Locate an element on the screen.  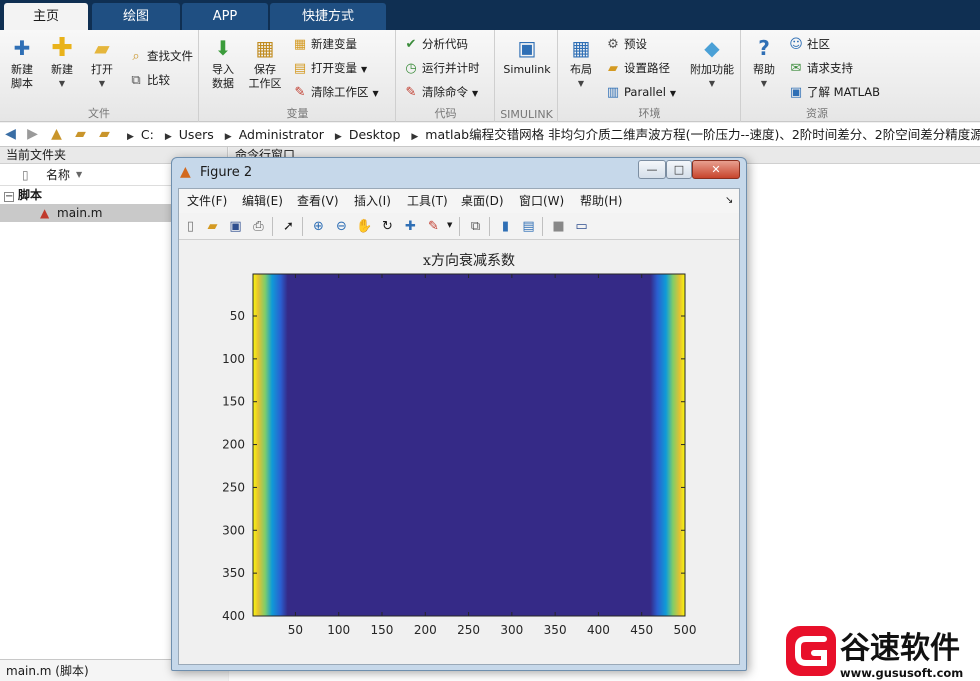
browse-folder-icon: ▰ is located at coordinates (80, 134).